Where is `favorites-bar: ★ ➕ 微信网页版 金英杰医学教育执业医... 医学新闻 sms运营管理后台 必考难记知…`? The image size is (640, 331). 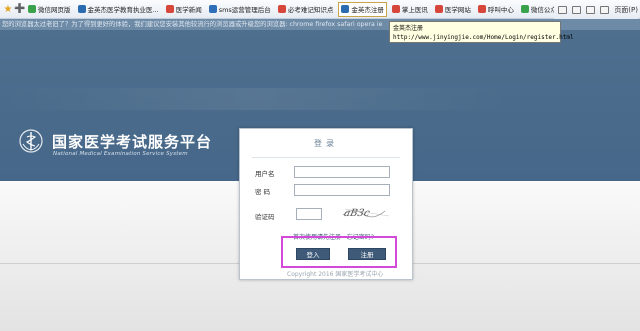 favorites-bar: ★ ➕ 微信网页版 金英杰医学教育执业医... 医学新闻 sms运营管理后台 必考难记知… is located at coordinates (320, 9).